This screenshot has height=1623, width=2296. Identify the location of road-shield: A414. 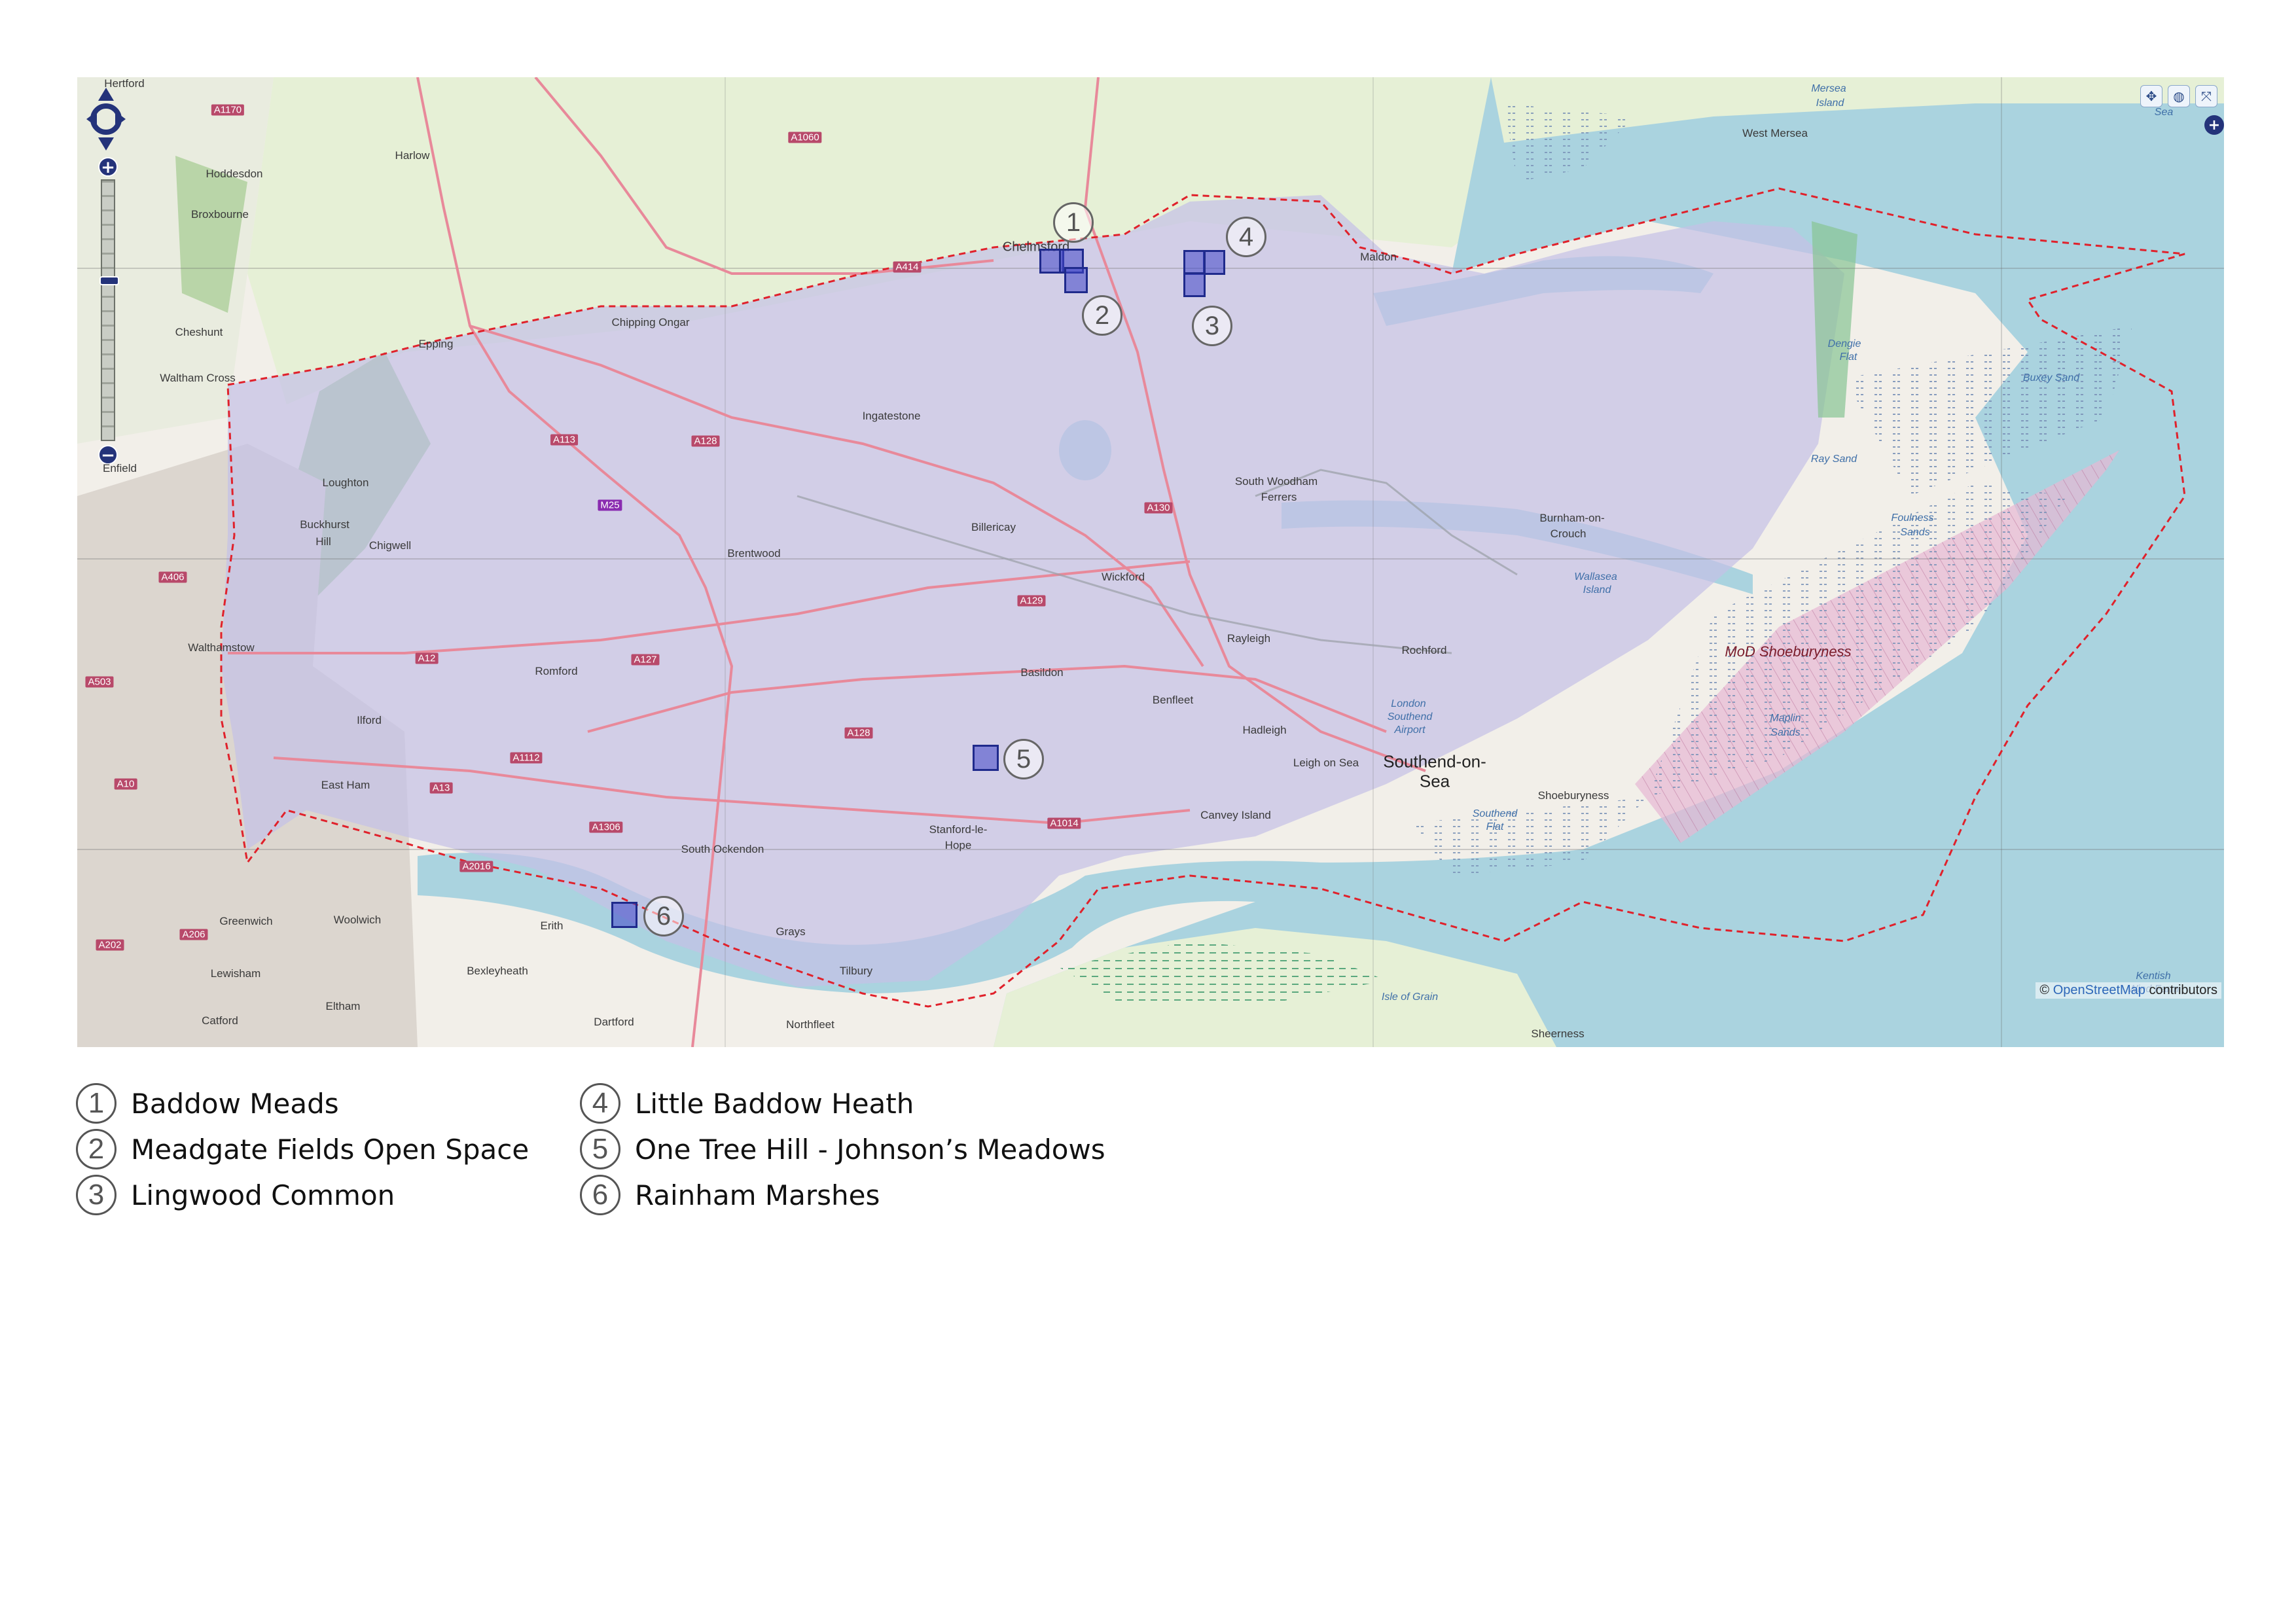
(908, 267).